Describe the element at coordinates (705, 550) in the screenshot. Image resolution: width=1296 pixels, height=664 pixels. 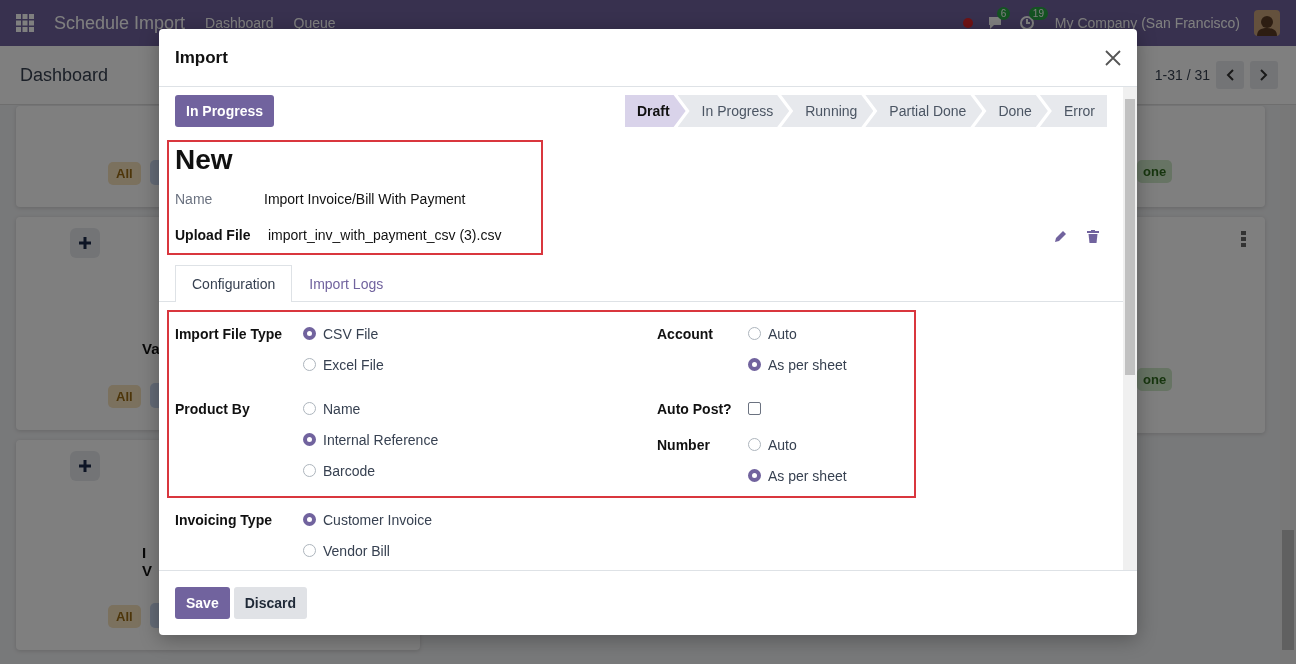
I see `radio-option: Vendor Bill` at that location.